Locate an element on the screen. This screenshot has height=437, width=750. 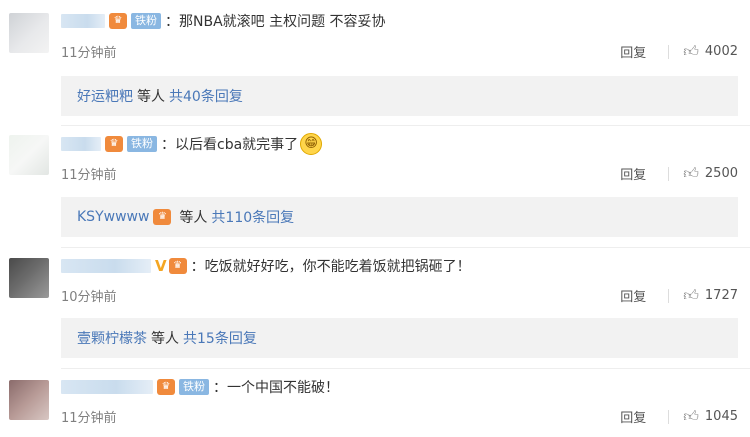
like-count: 1045 is located at coordinates (721, 416).